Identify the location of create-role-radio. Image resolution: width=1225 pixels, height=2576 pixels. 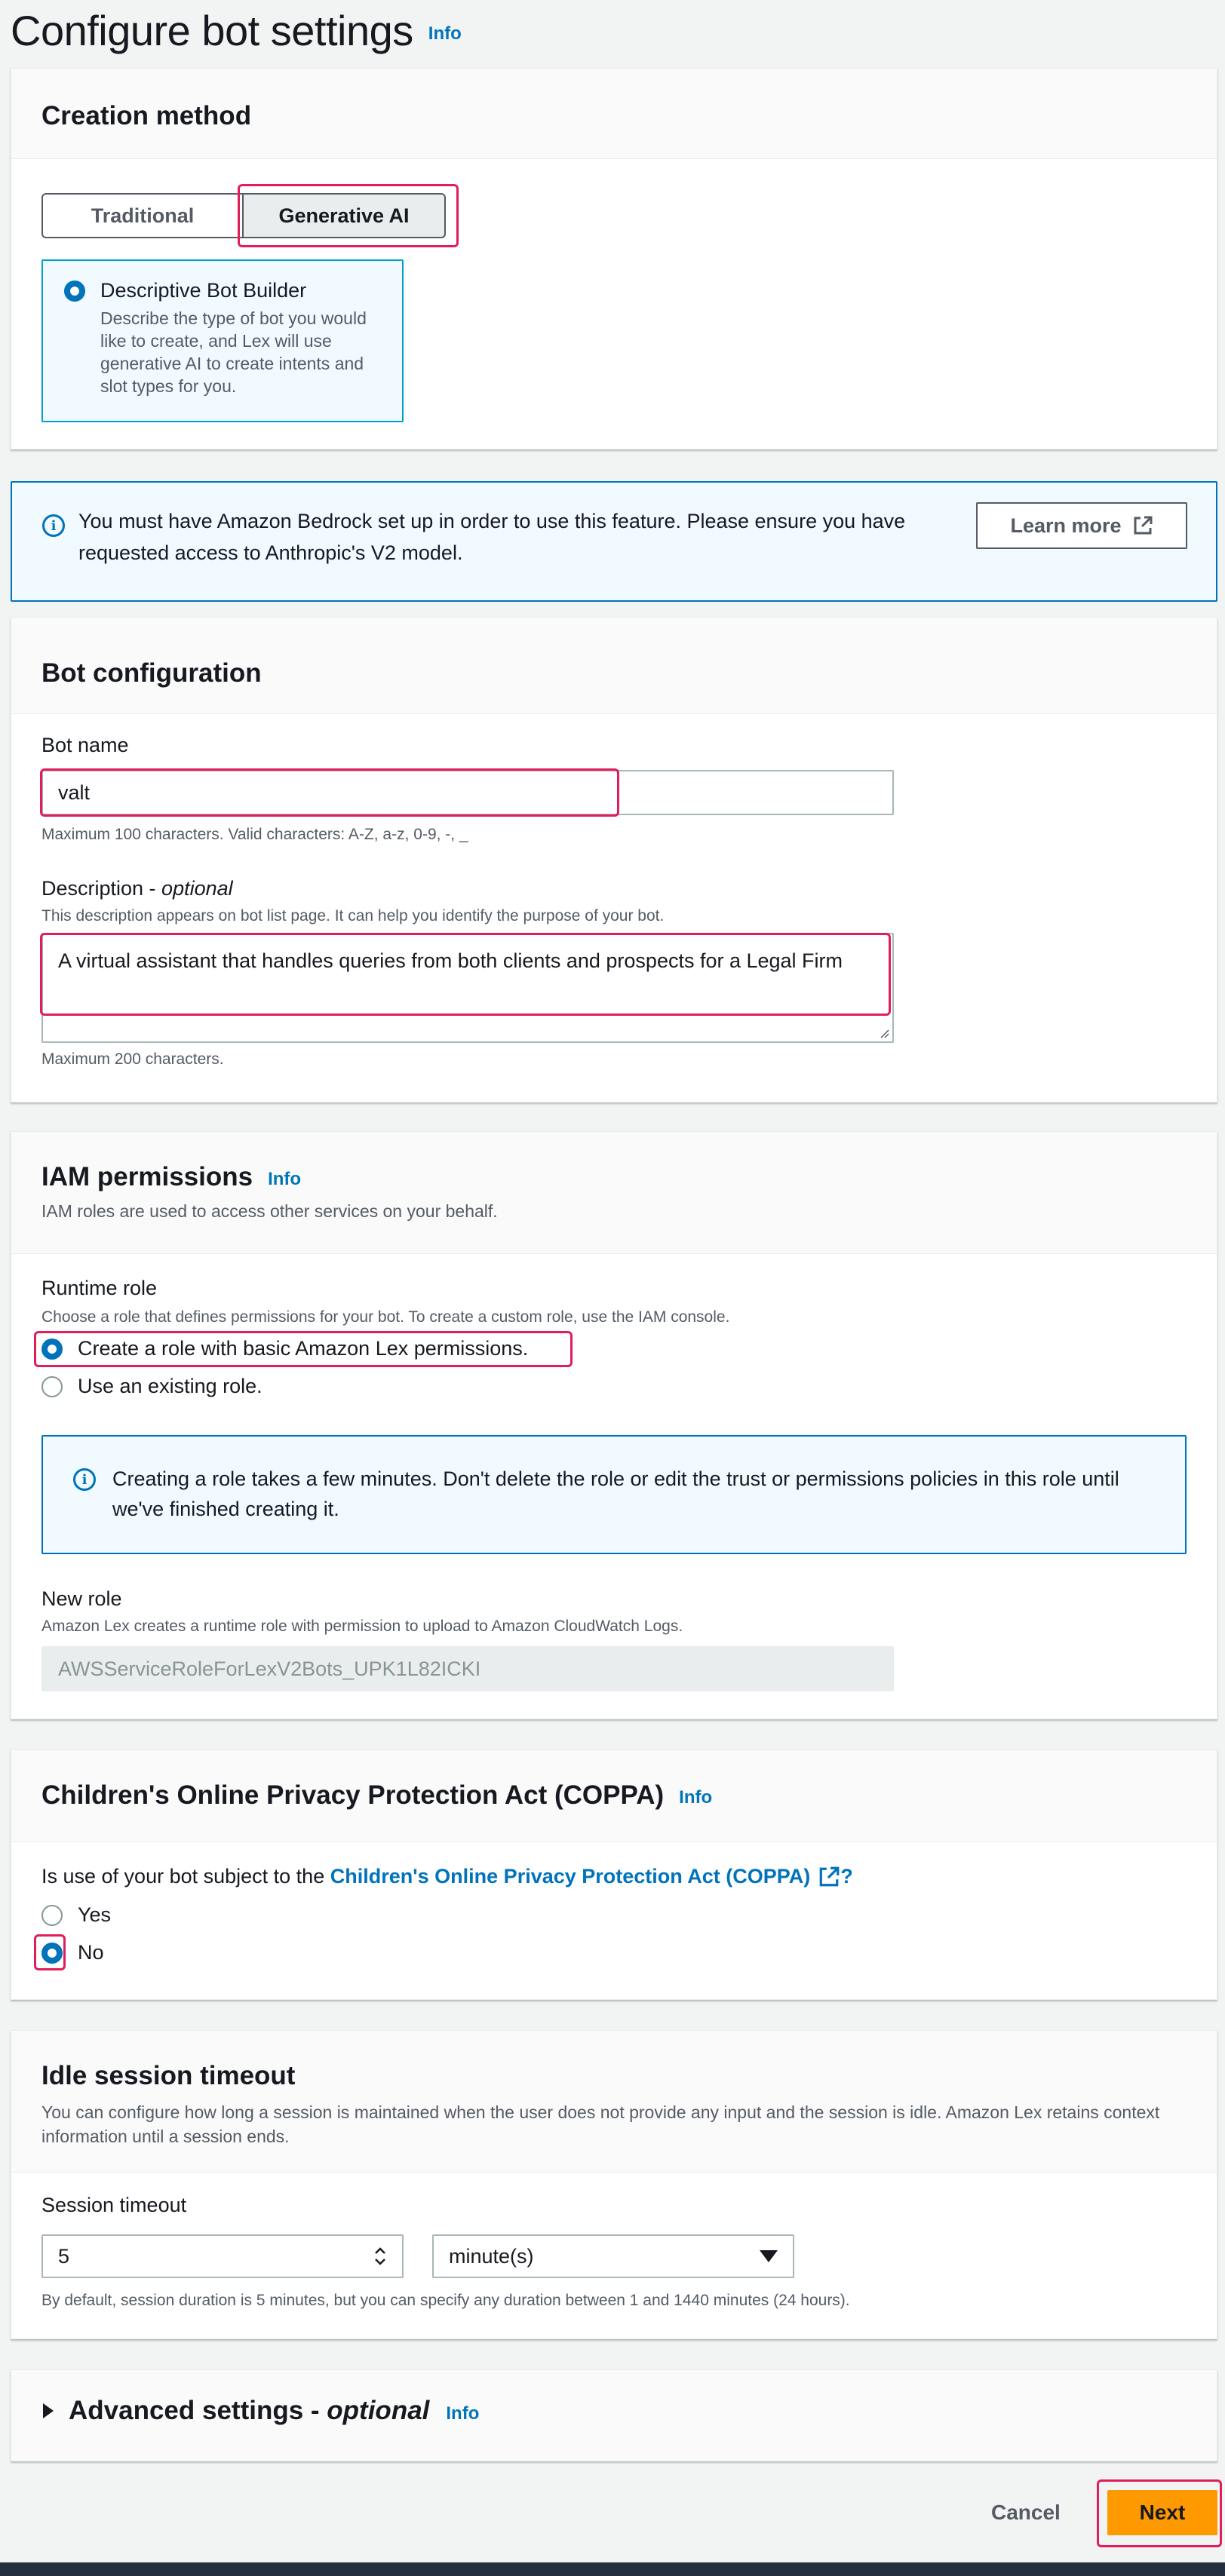
(52, 1349).